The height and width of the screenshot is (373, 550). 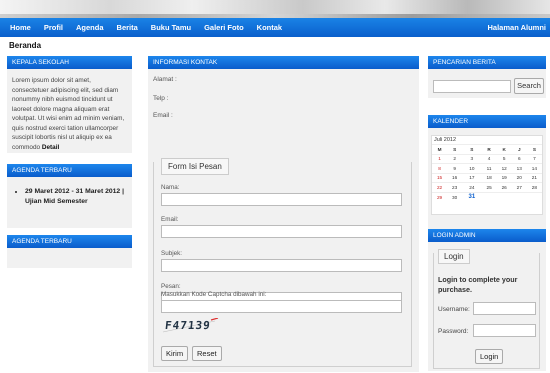 What do you see at coordinates (519, 149) in the screenshot?
I see `calendar-day-header: J` at bounding box center [519, 149].